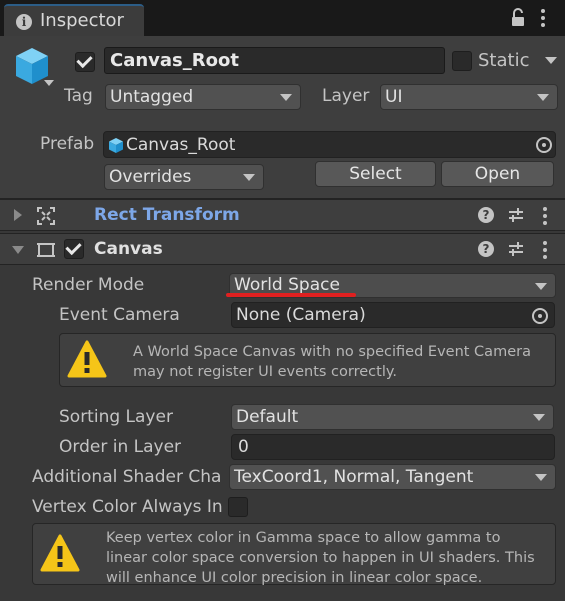 The height and width of the screenshot is (601, 565). I want to click on canvas-title: Canvas, so click(128, 249).